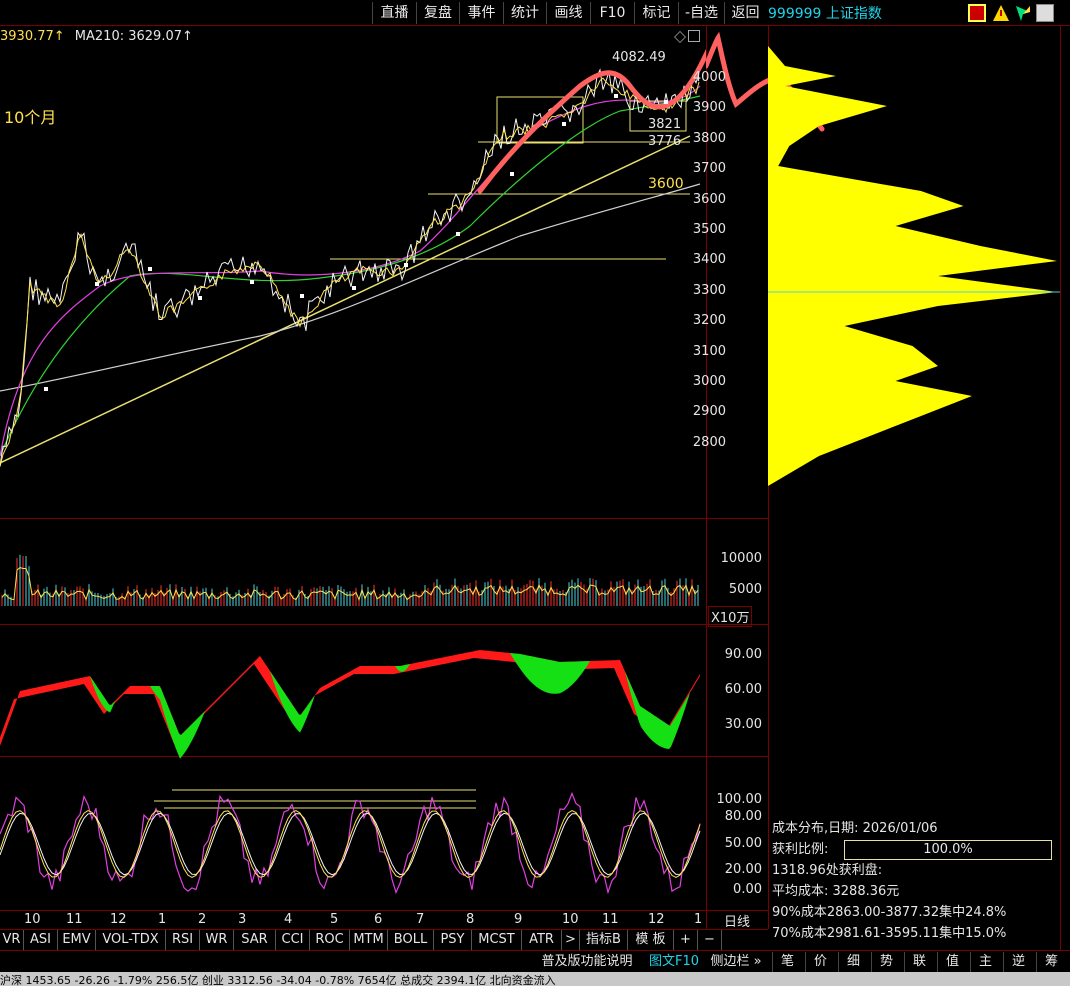  Describe the element at coordinates (709, 199) in the screenshot. I see `price-tick: 3600` at that location.